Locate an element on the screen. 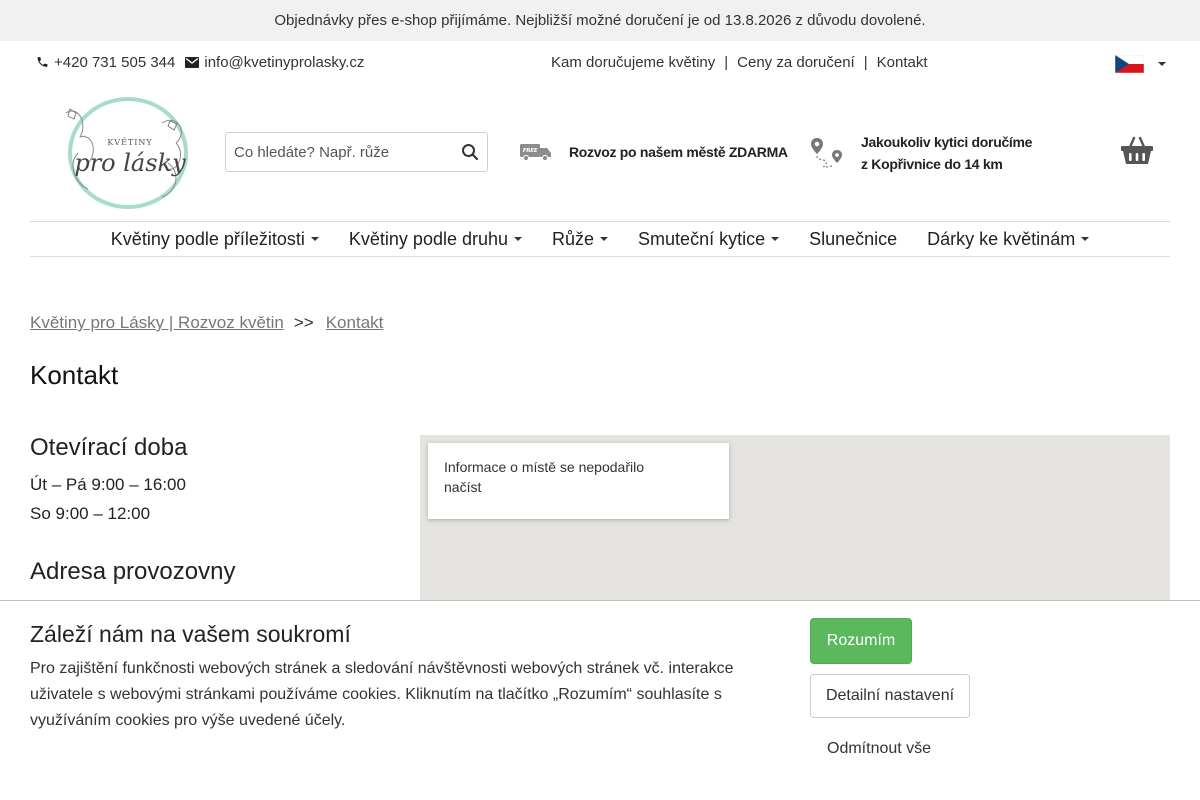 The width and height of the screenshot is (1200, 800). nav-item-roses: Růže is located at coordinates (580, 239).